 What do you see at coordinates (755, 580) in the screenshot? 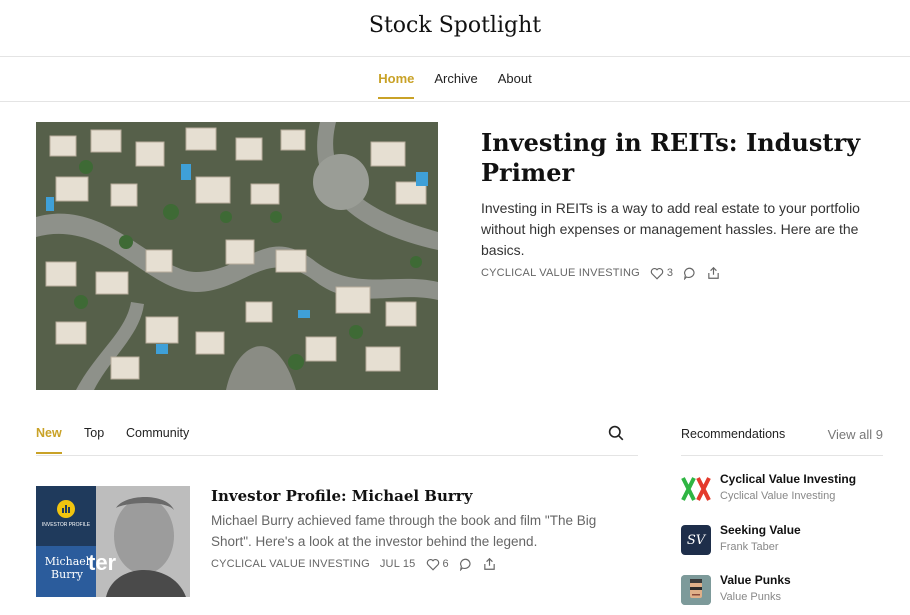
I see `recommendation-name: Value Punks` at bounding box center [755, 580].